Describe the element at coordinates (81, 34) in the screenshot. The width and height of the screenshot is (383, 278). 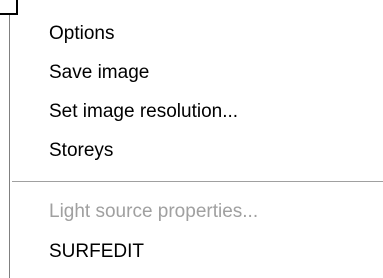
I see `menu-item-options: Options` at that location.